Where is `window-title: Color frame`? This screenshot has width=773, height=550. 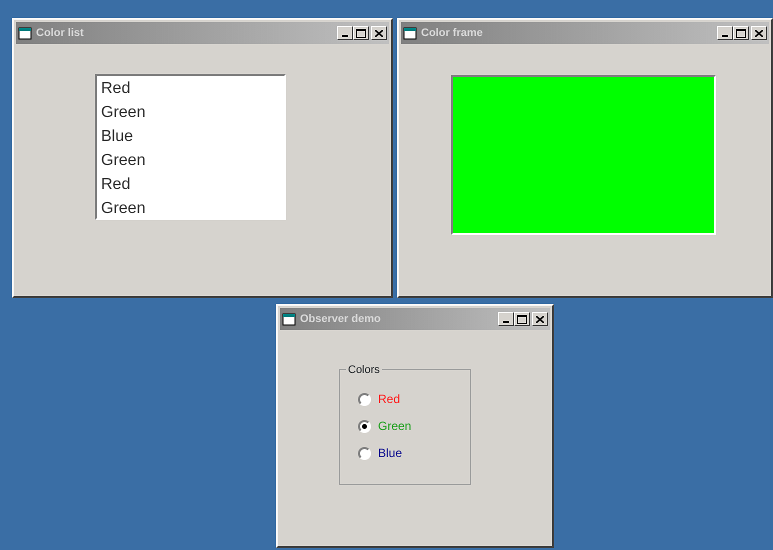
window-title: Color frame is located at coordinates (452, 33).